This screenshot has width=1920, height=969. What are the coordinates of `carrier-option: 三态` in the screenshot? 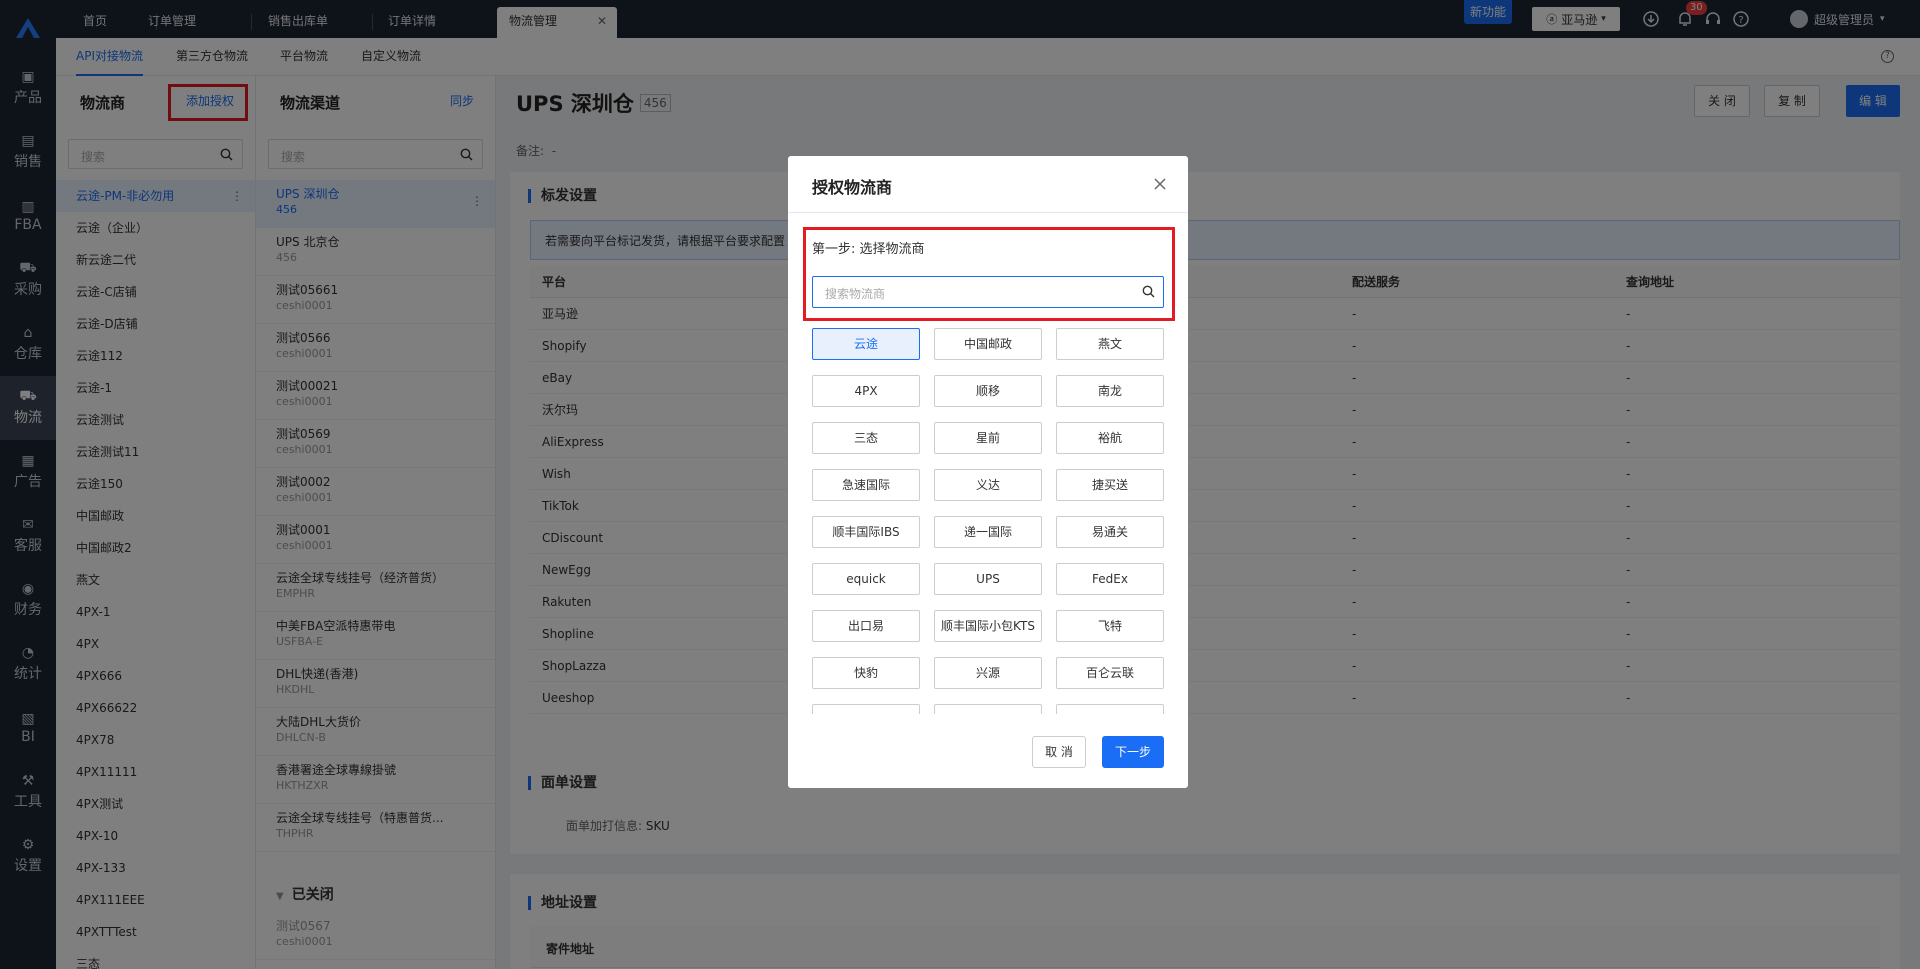 It's located at (866, 438).